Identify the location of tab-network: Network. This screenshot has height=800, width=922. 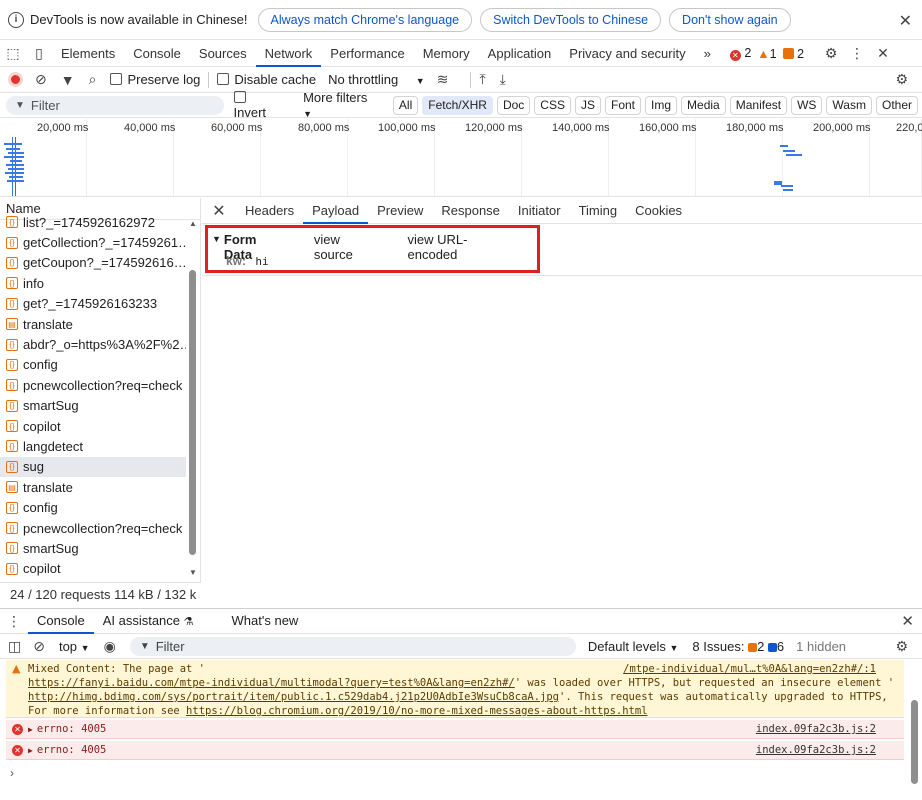
(288, 54).